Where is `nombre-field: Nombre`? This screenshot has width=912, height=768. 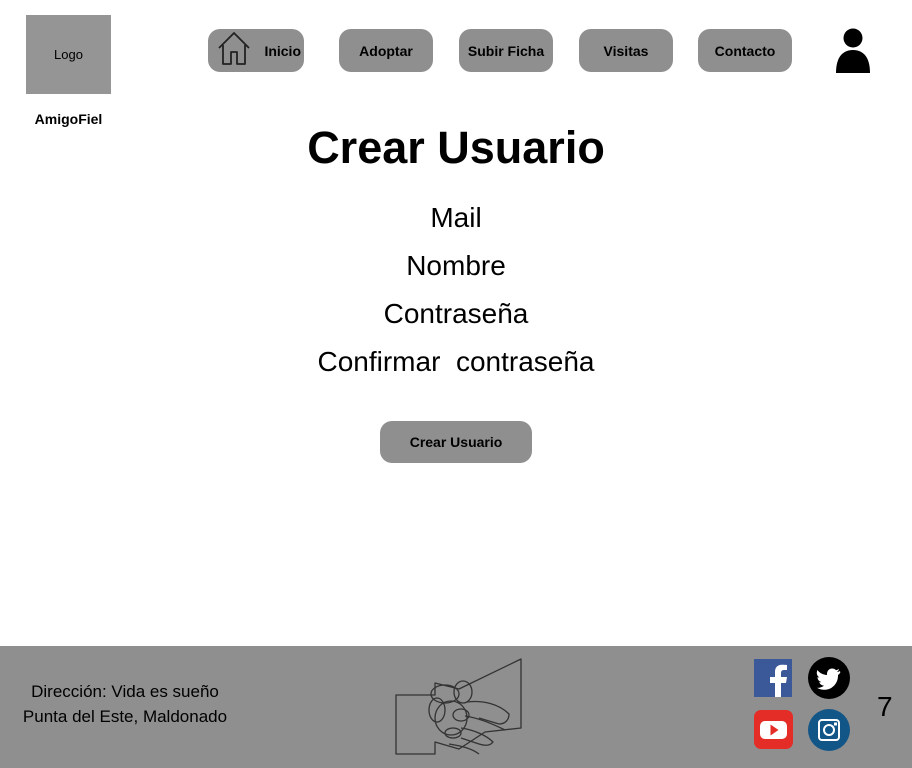 nombre-field: Nombre is located at coordinates (456, 266).